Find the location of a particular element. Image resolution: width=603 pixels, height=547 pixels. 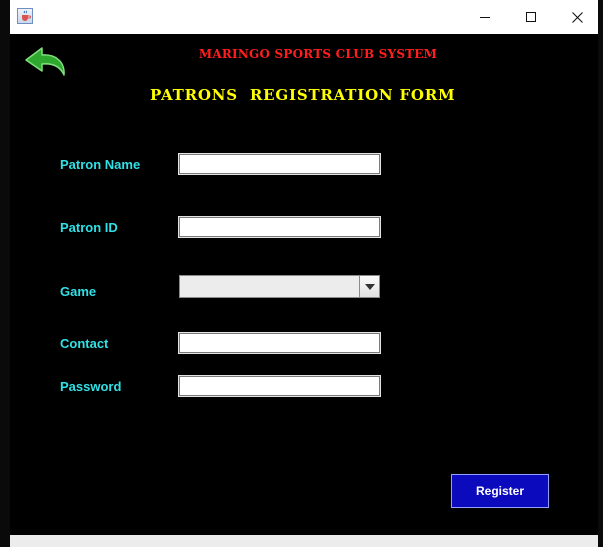

password-input is located at coordinates (279, 386).